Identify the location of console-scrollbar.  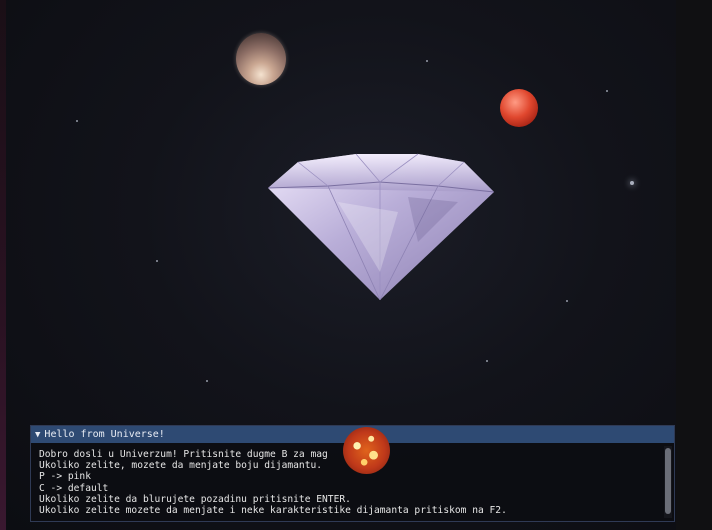
(668, 482).